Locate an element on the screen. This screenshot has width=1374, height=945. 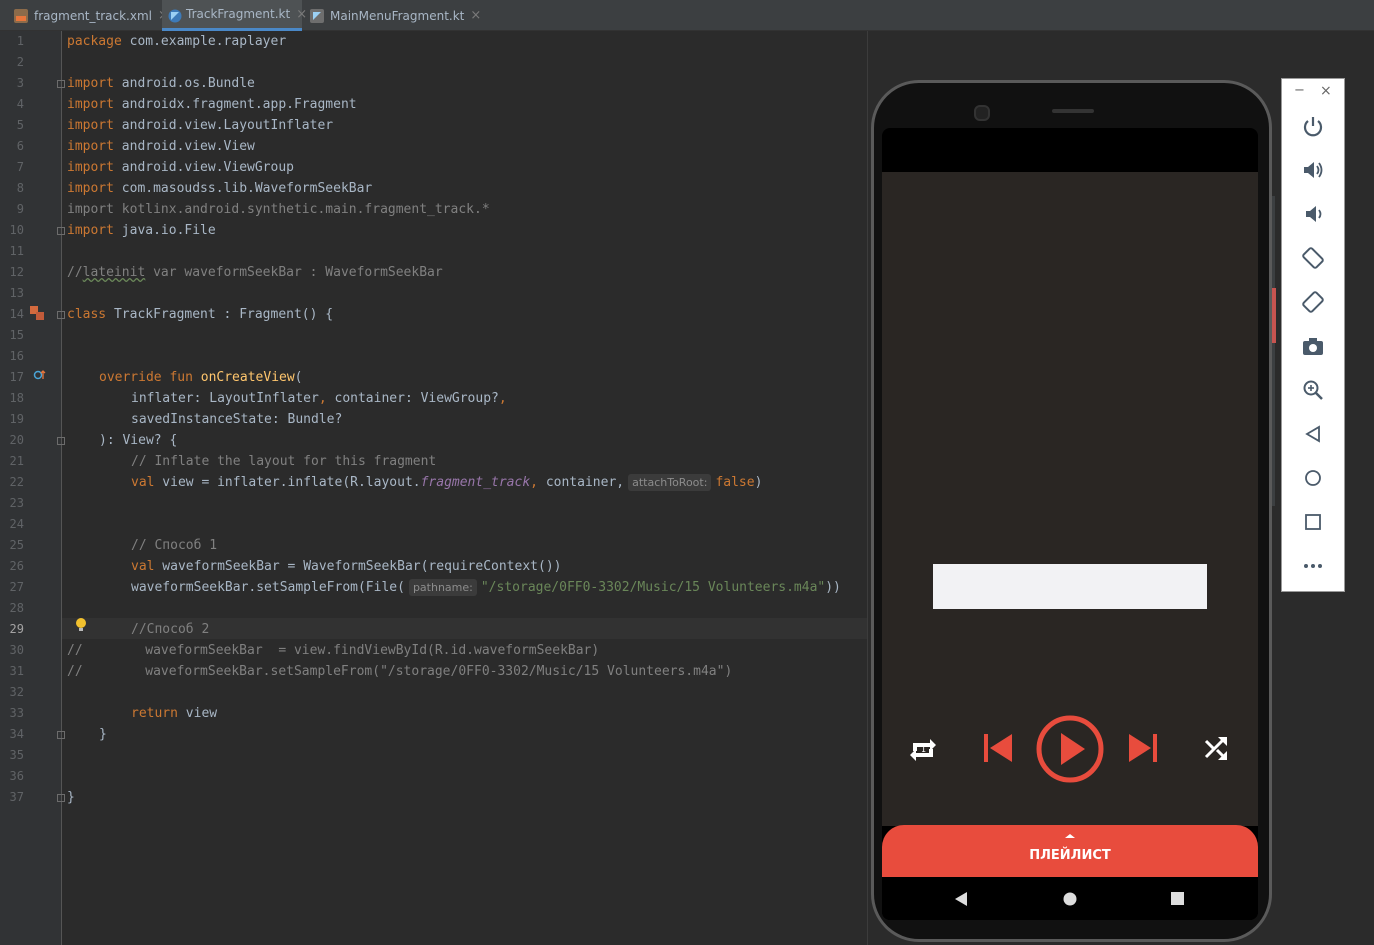
code-line-10: import java.io.File is located at coordinates (141, 230).